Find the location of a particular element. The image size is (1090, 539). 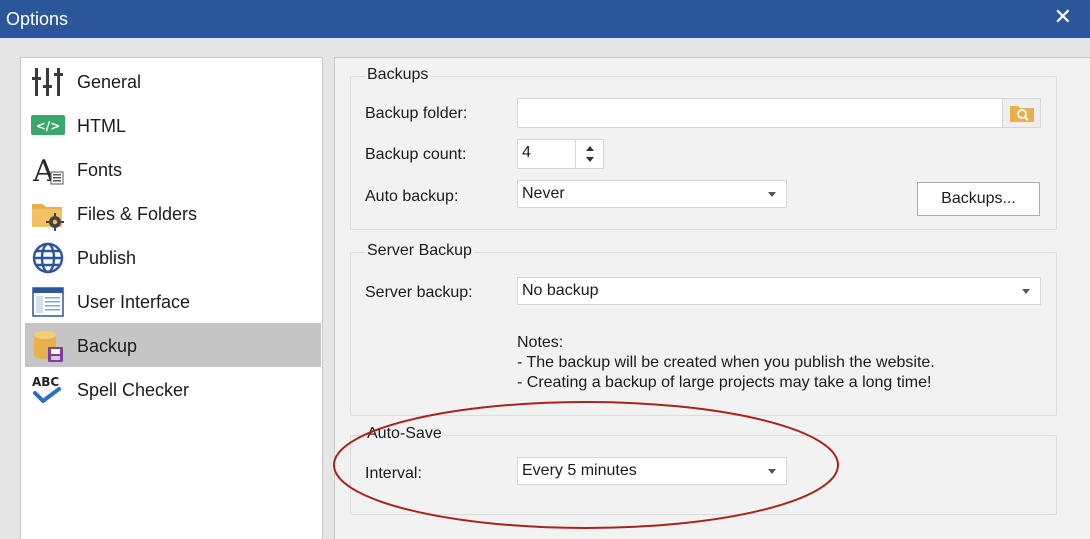

globe-icon is located at coordinates (48, 258).